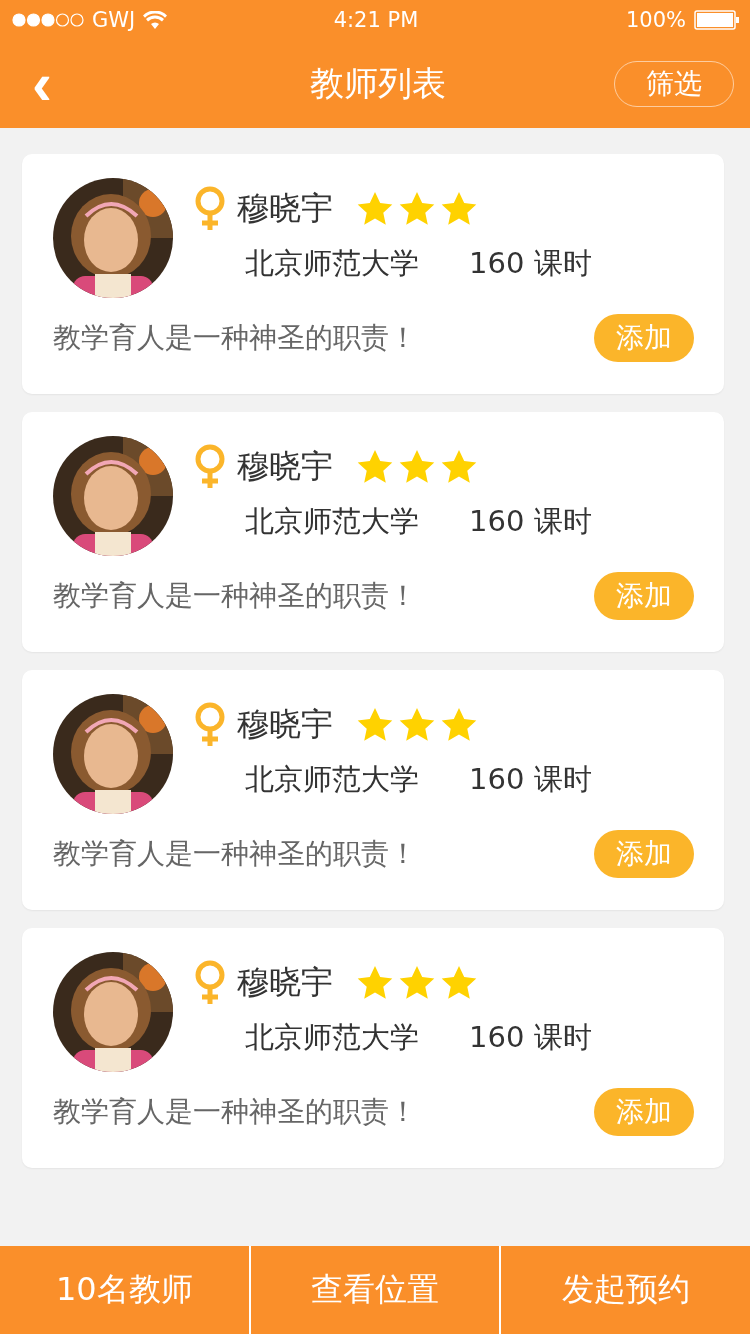  Describe the element at coordinates (82, 84) in the screenshot. I see `back-button: ‹` at that location.